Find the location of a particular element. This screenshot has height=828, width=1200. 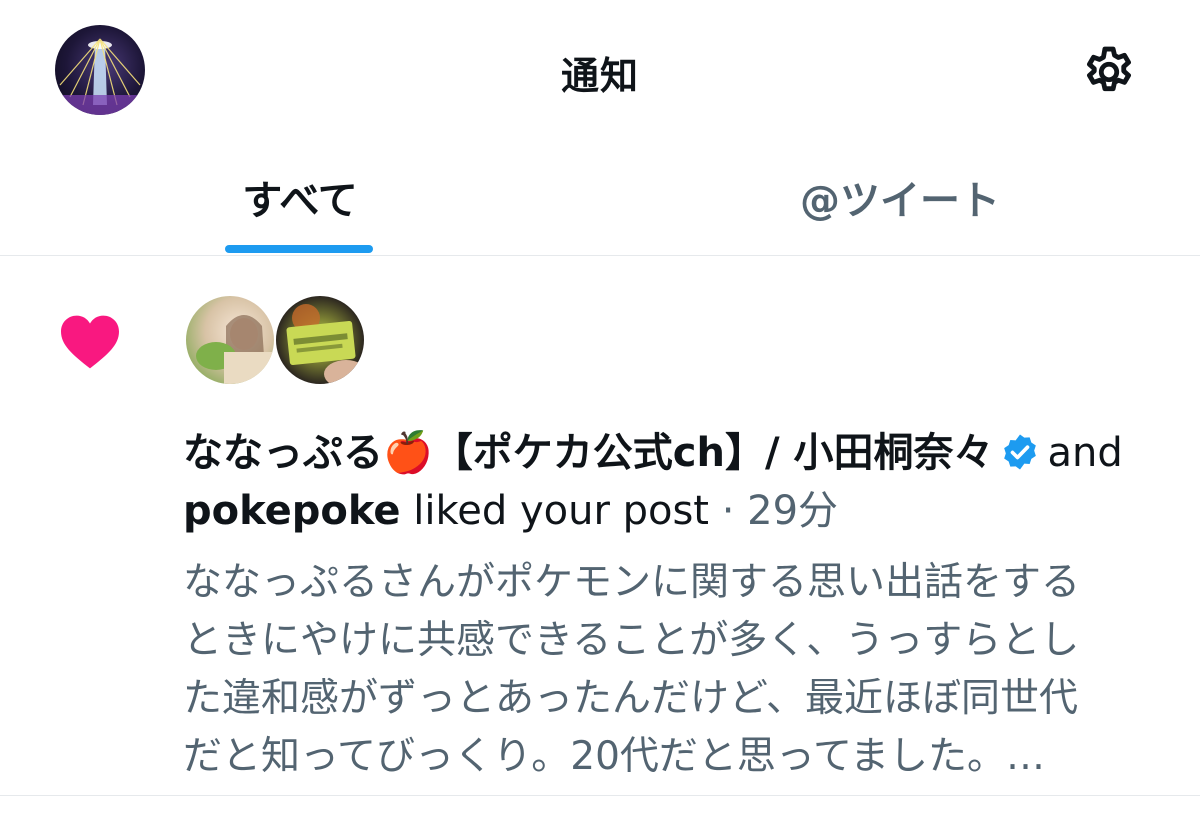

tab-mentions: @ツイート is located at coordinates (900, 197).